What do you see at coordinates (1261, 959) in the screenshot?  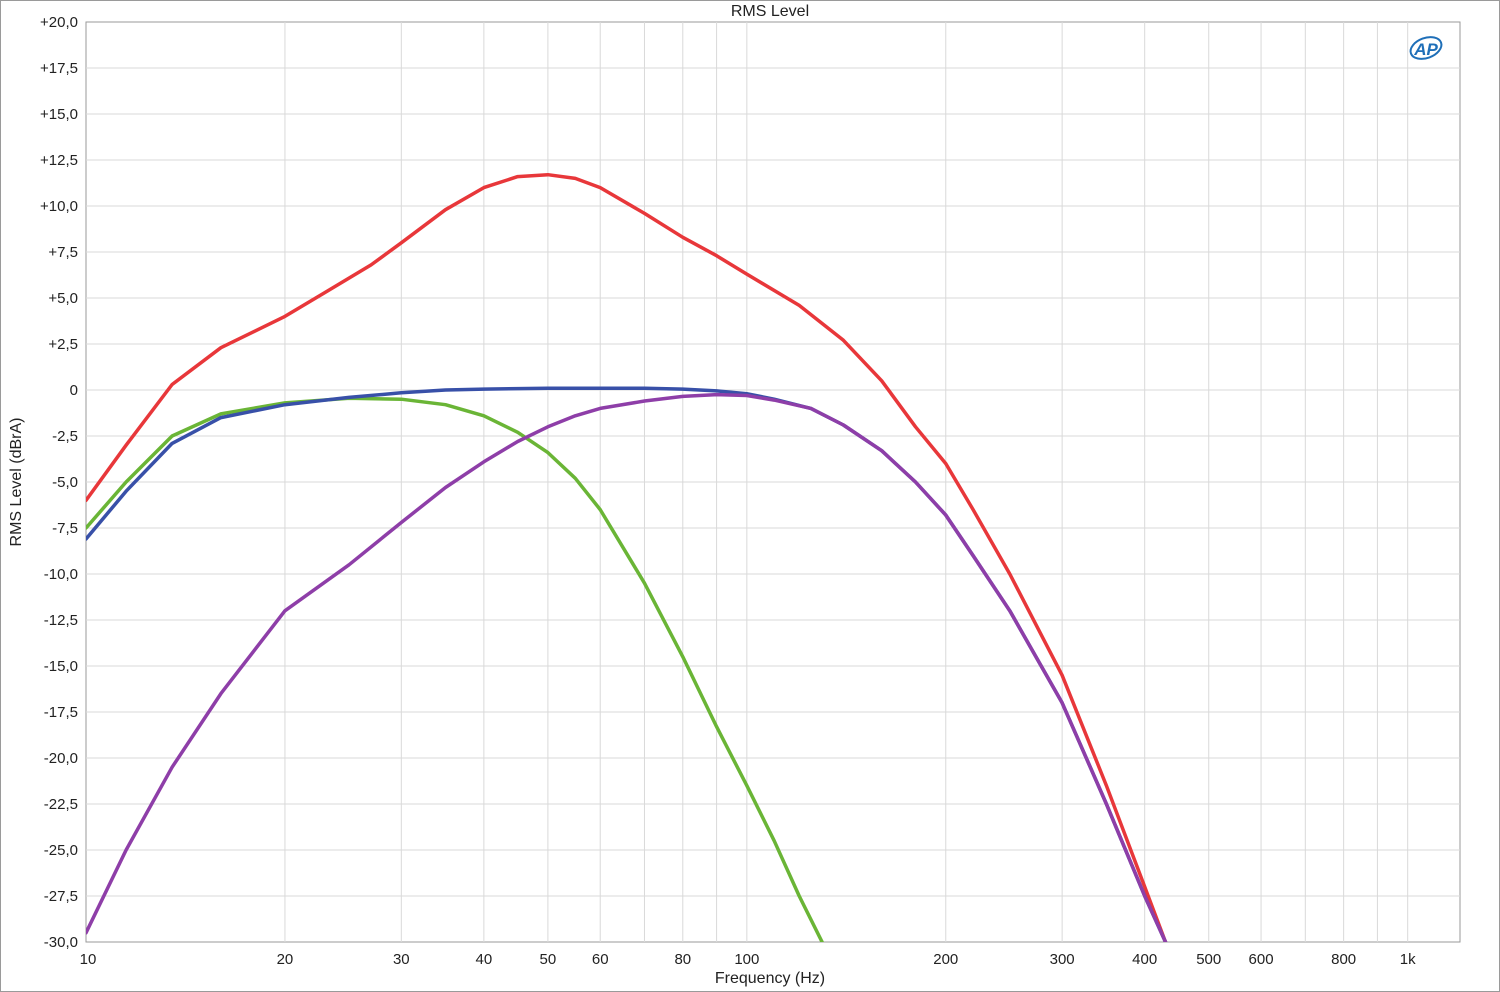 I see `x-tick-label: 600` at bounding box center [1261, 959].